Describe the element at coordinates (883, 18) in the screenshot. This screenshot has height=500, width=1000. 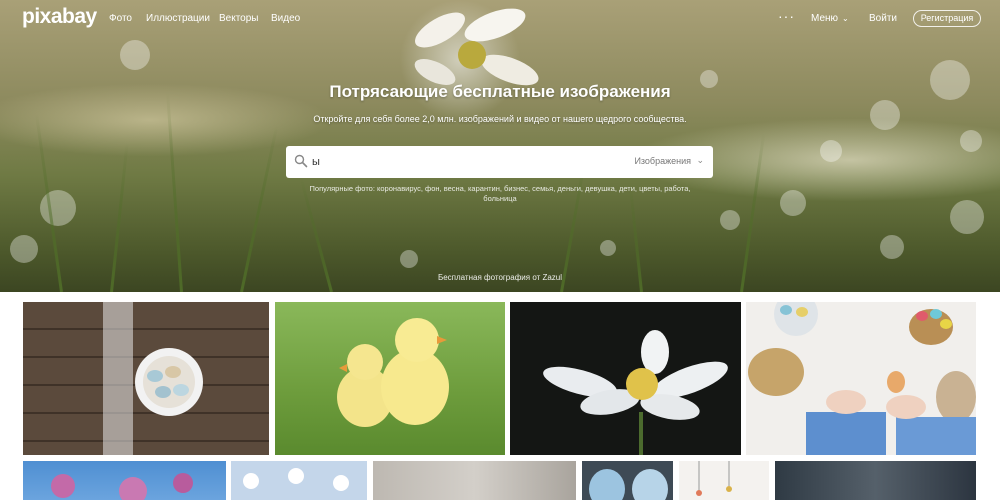
I see `login-link: Войти` at that location.